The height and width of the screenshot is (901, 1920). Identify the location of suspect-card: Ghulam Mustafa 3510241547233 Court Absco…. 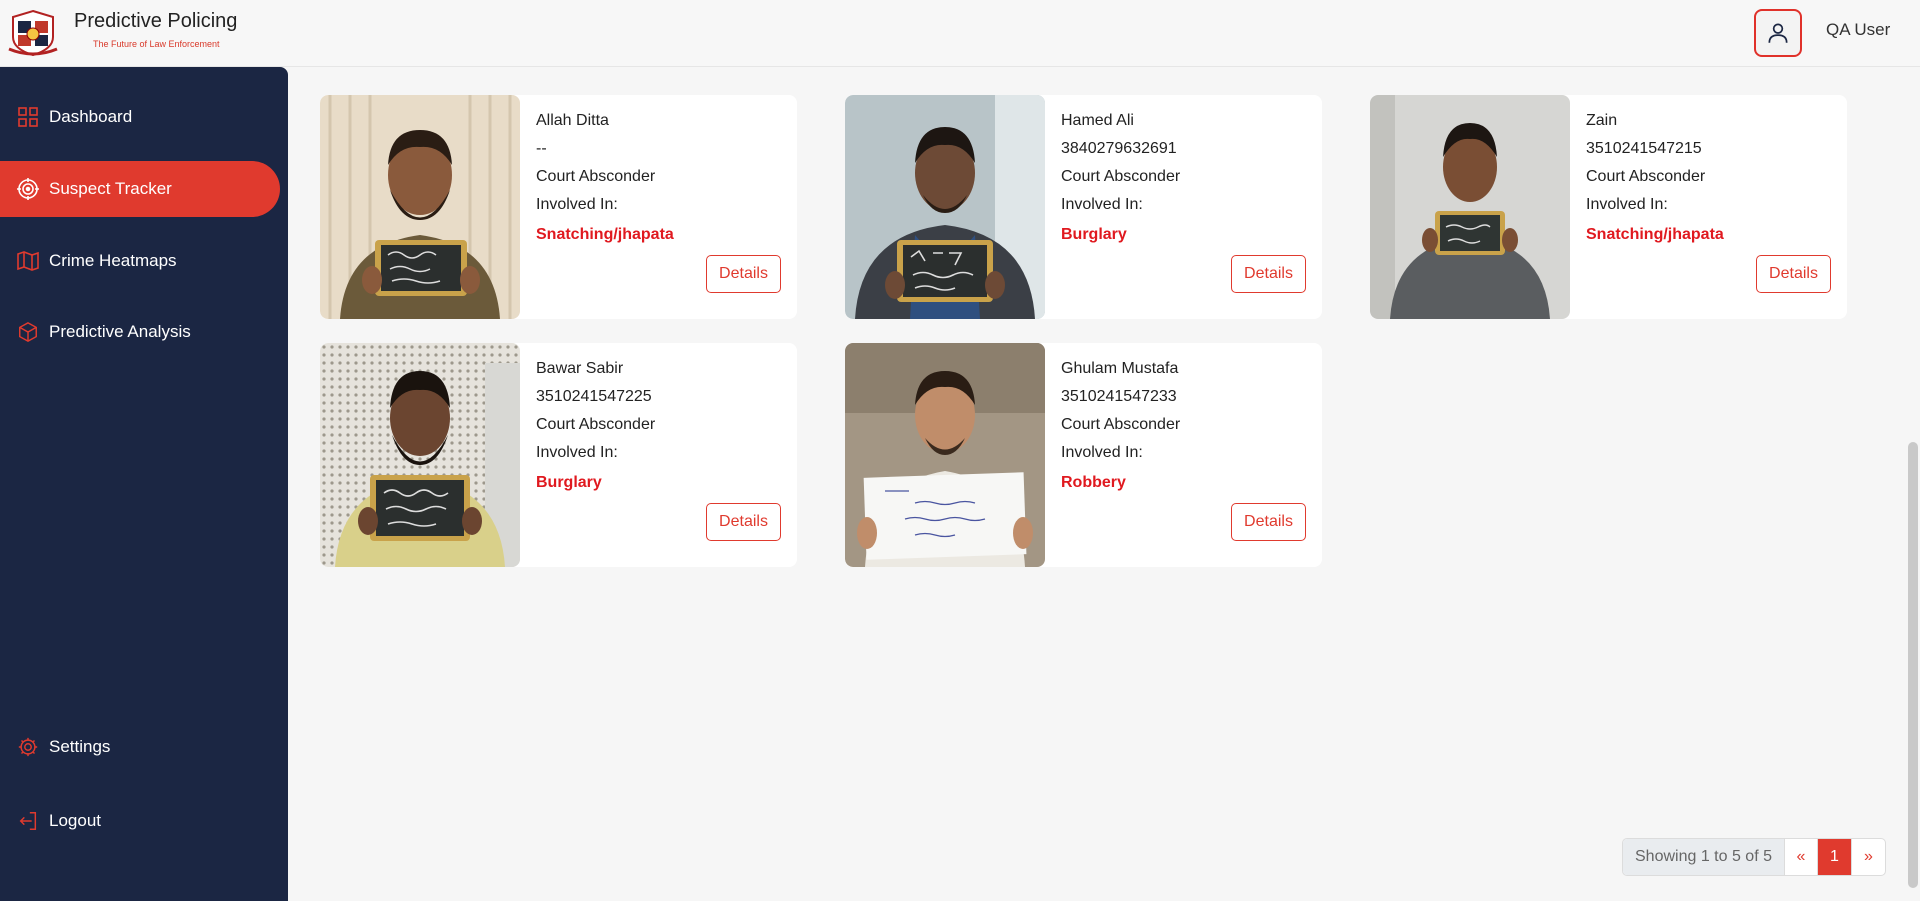
(1083, 455).